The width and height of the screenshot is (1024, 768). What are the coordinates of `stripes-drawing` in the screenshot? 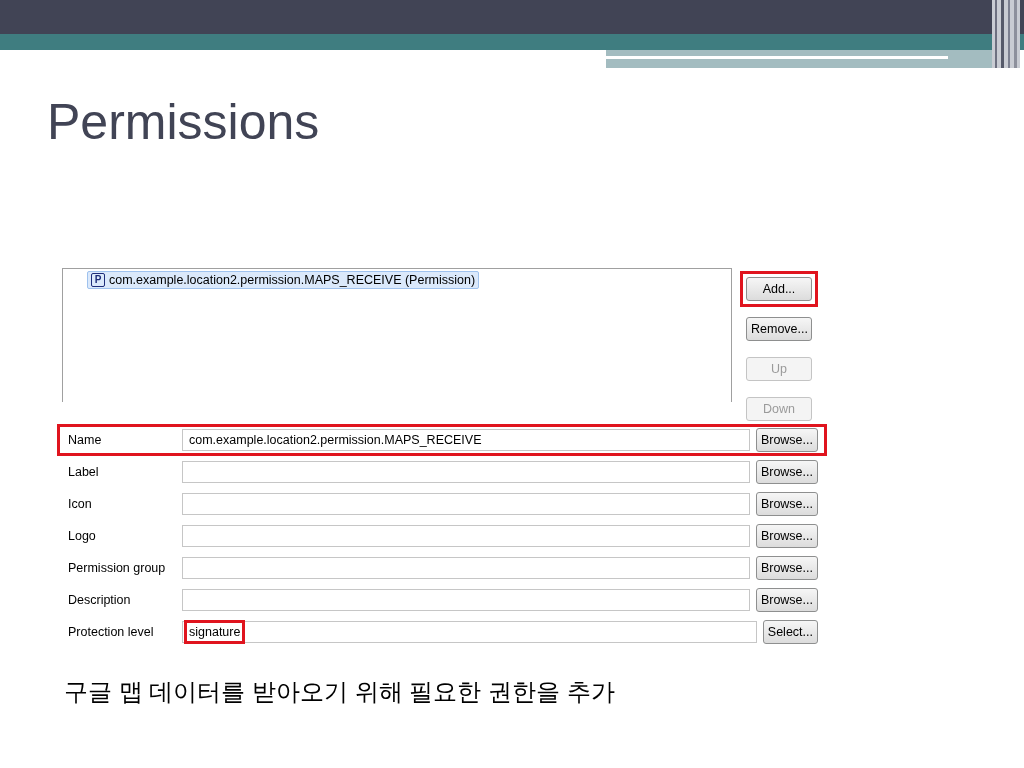 It's located at (1006, 35).